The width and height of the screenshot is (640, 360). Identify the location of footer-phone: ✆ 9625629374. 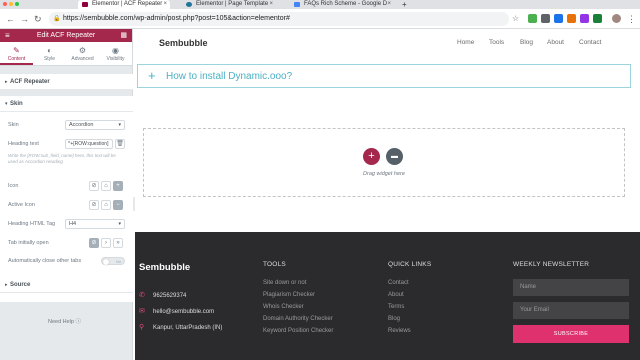
(162, 295).